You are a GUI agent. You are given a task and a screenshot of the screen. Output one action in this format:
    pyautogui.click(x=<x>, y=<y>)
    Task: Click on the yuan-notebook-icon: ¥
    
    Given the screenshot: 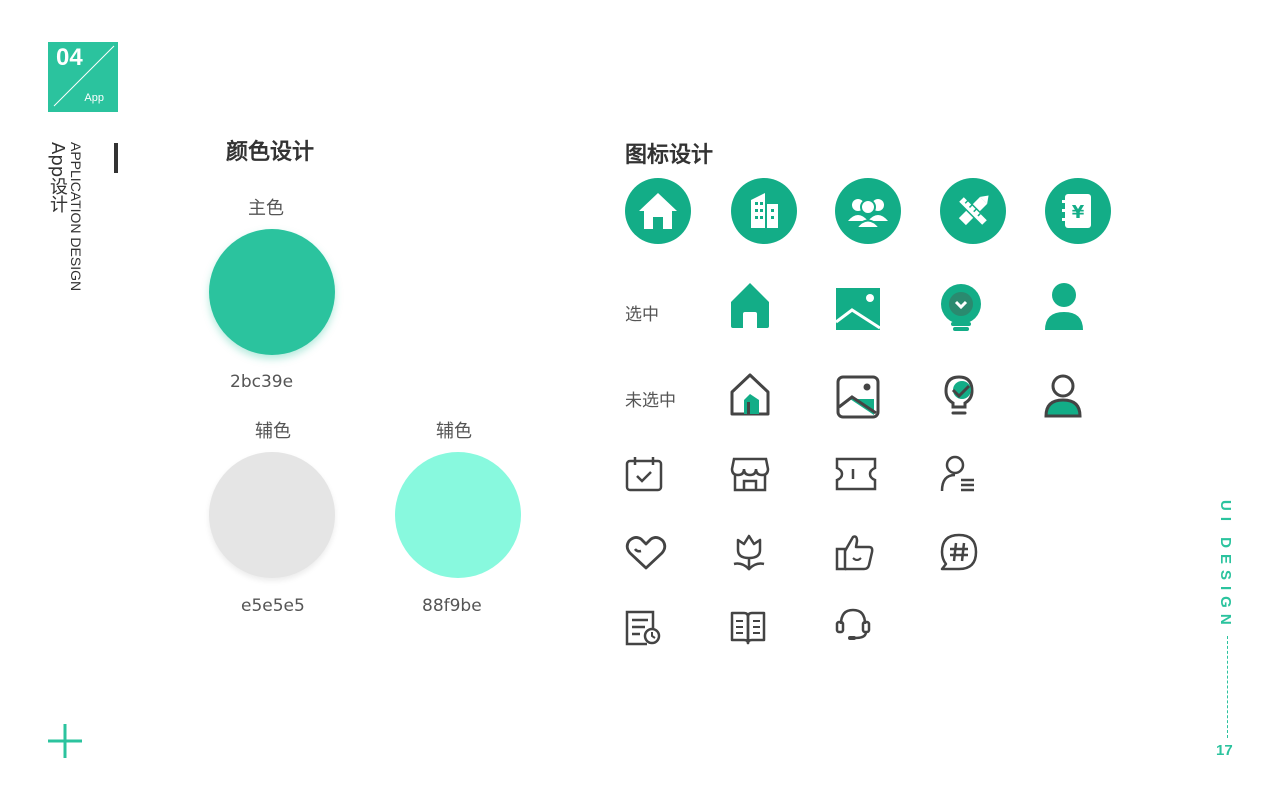 What is the action you would take?
    pyautogui.click(x=1078, y=211)
    